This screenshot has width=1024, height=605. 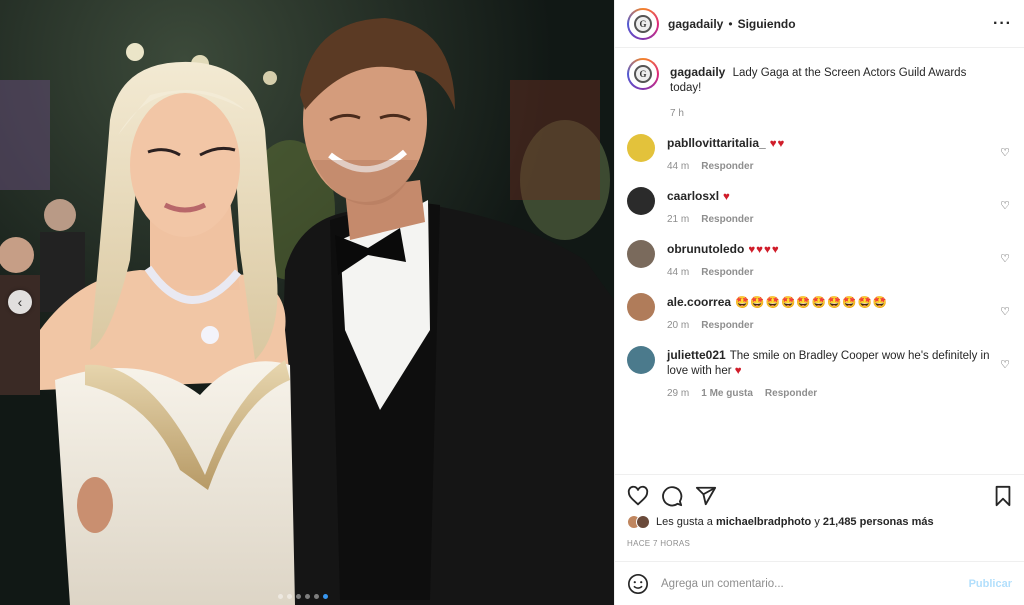 I want to click on star-eyes-emoji: 🤩🤩🤩🤩🤩🤩🤩🤩🤩🤩, so click(x=812, y=303).